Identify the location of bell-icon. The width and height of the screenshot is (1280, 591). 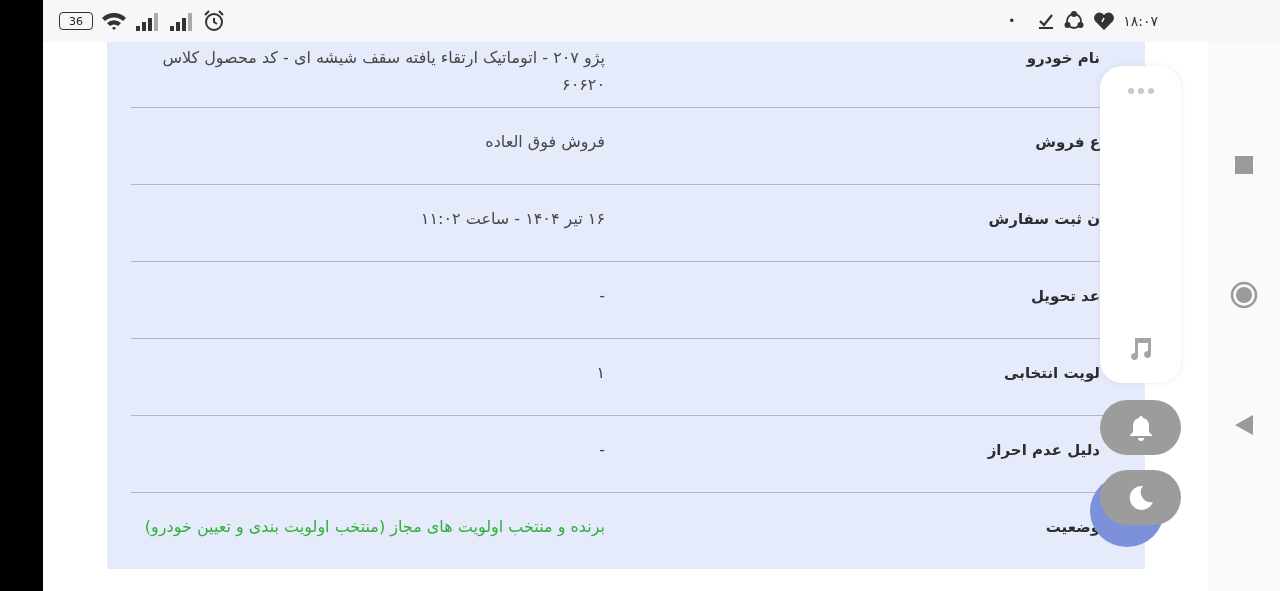
(1140, 427).